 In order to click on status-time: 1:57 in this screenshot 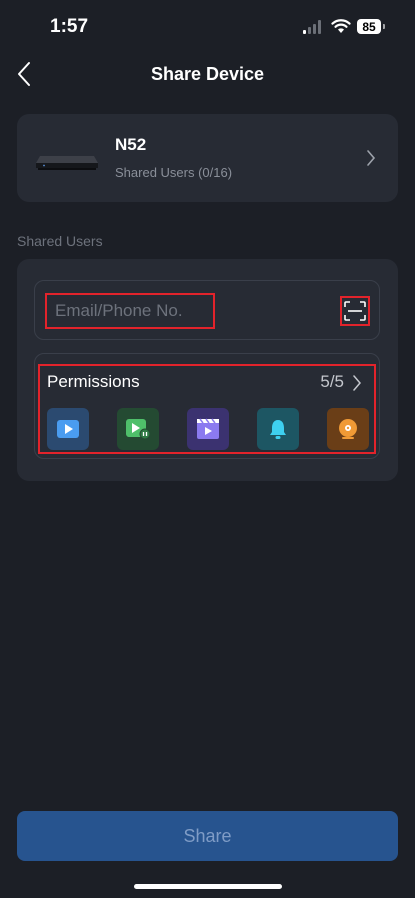, I will do `click(69, 26)`.